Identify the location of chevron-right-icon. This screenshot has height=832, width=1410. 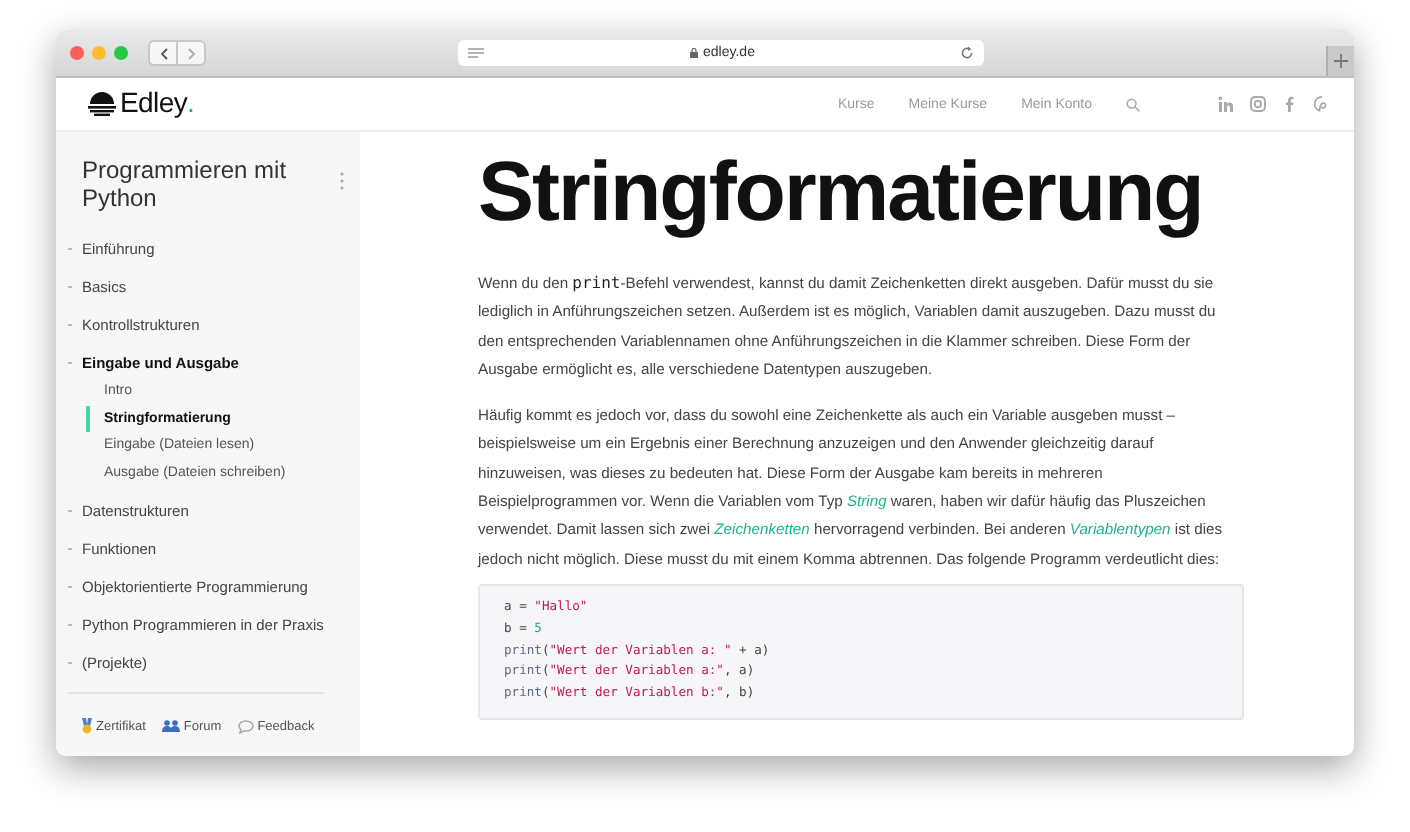
(191, 53).